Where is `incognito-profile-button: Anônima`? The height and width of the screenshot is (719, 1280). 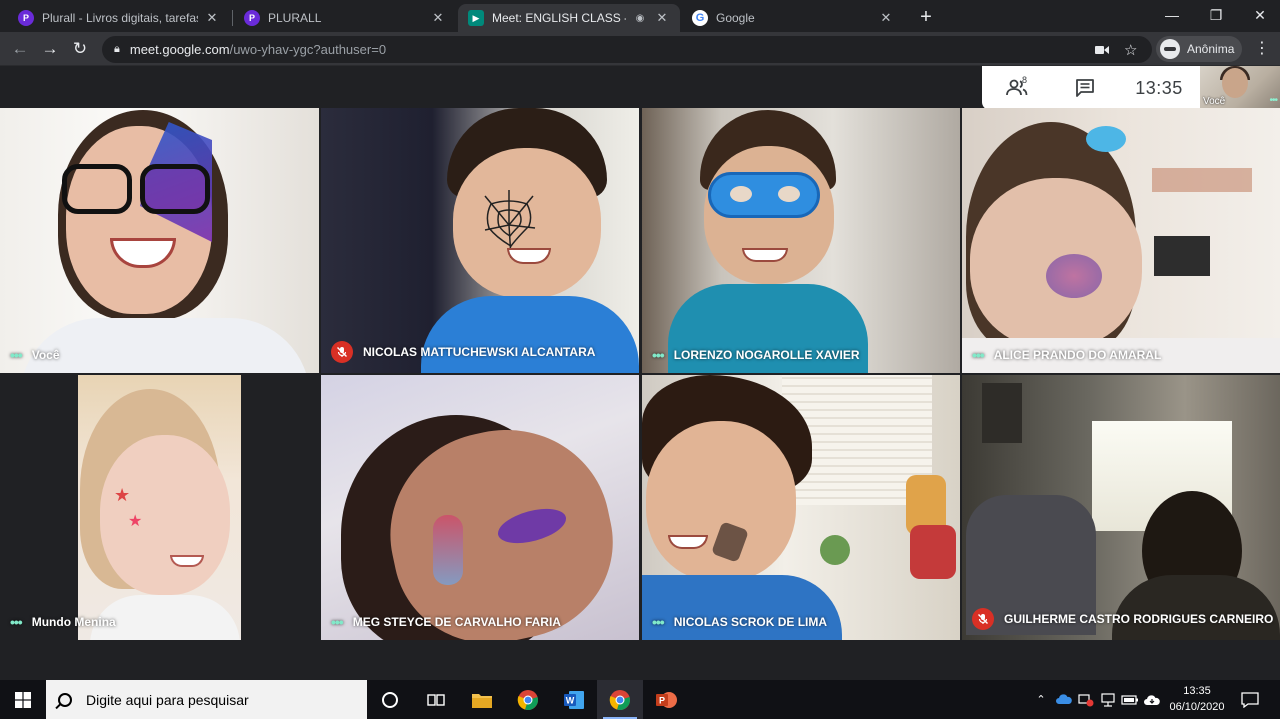
incognito-profile-button: Anônima is located at coordinates (1199, 49).